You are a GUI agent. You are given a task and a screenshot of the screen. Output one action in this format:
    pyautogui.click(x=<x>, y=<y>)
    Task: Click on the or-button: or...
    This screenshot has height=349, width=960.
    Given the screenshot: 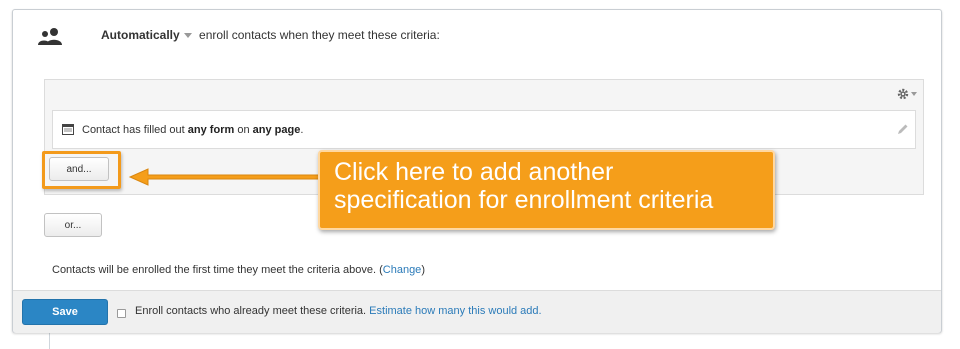 What is the action you would take?
    pyautogui.click(x=73, y=225)
    